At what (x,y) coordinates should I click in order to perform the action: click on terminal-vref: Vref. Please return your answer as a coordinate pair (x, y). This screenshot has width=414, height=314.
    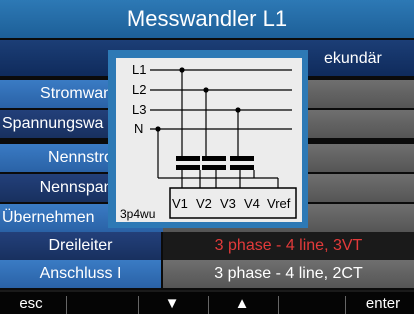
    Looking at the image, I should click on (279, 203).